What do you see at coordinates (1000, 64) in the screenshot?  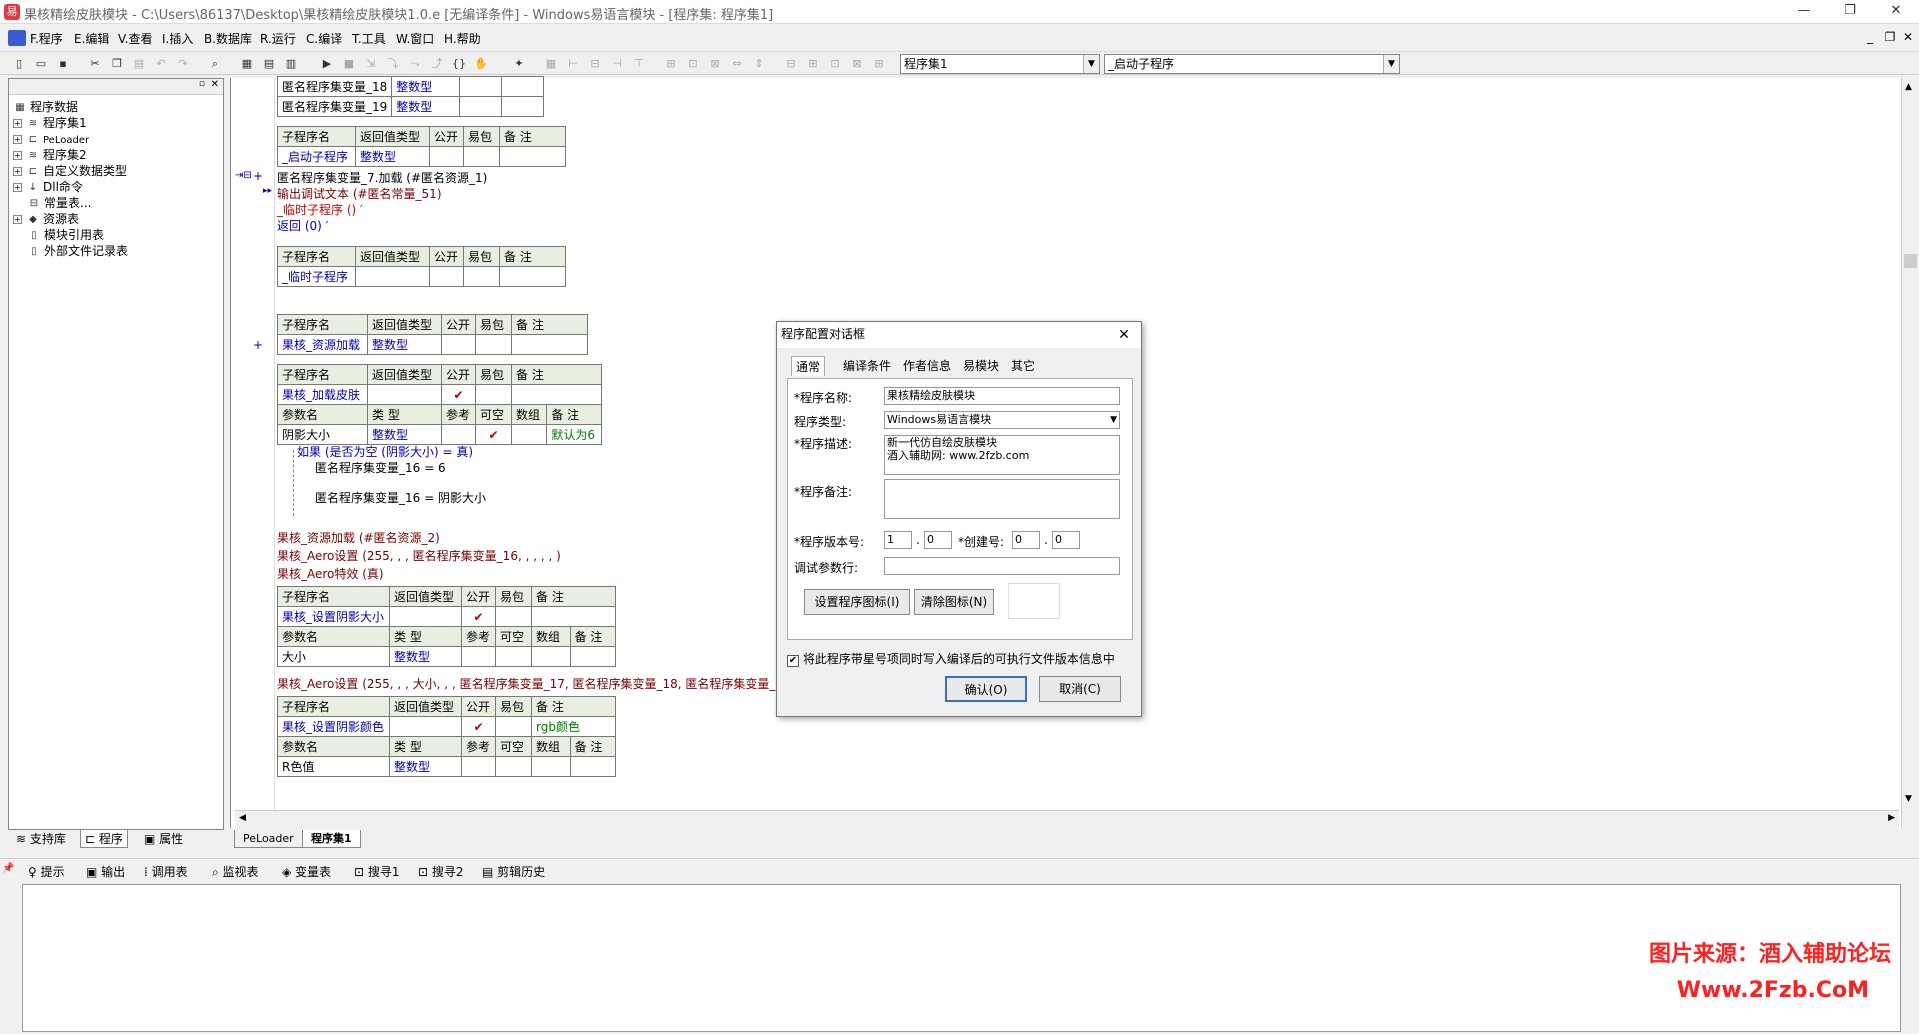 I see `assembly-combo: 程序集1 ▼` at bounding box center [1000, 64].